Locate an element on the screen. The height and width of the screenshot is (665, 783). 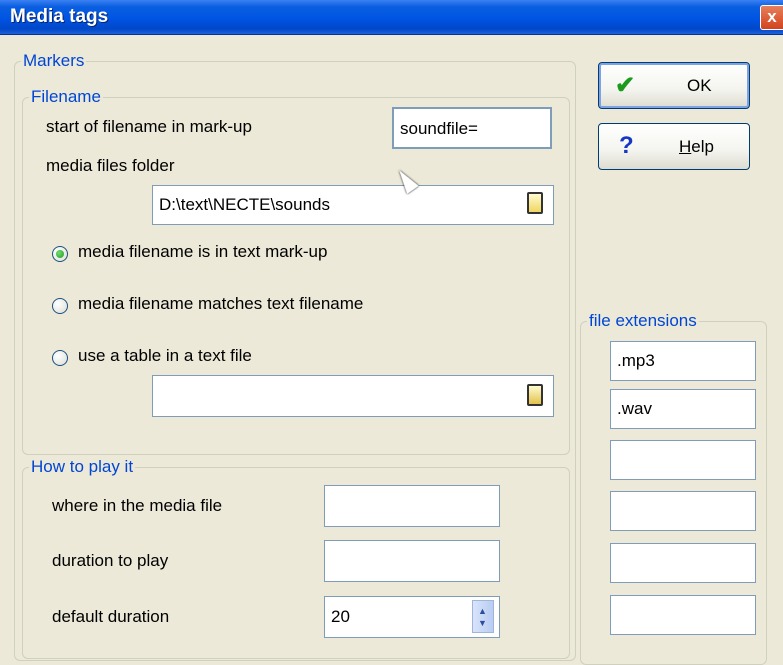
extension-field-1: .mp3 is located at coordinates (683, 361).